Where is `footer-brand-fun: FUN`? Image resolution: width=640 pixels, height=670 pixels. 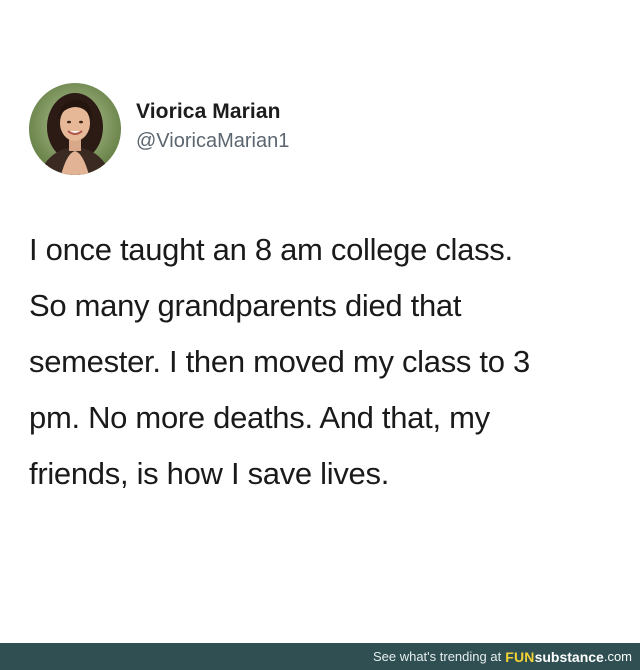 footer-brand-fun: FUN is located at coordinates (520, 656).